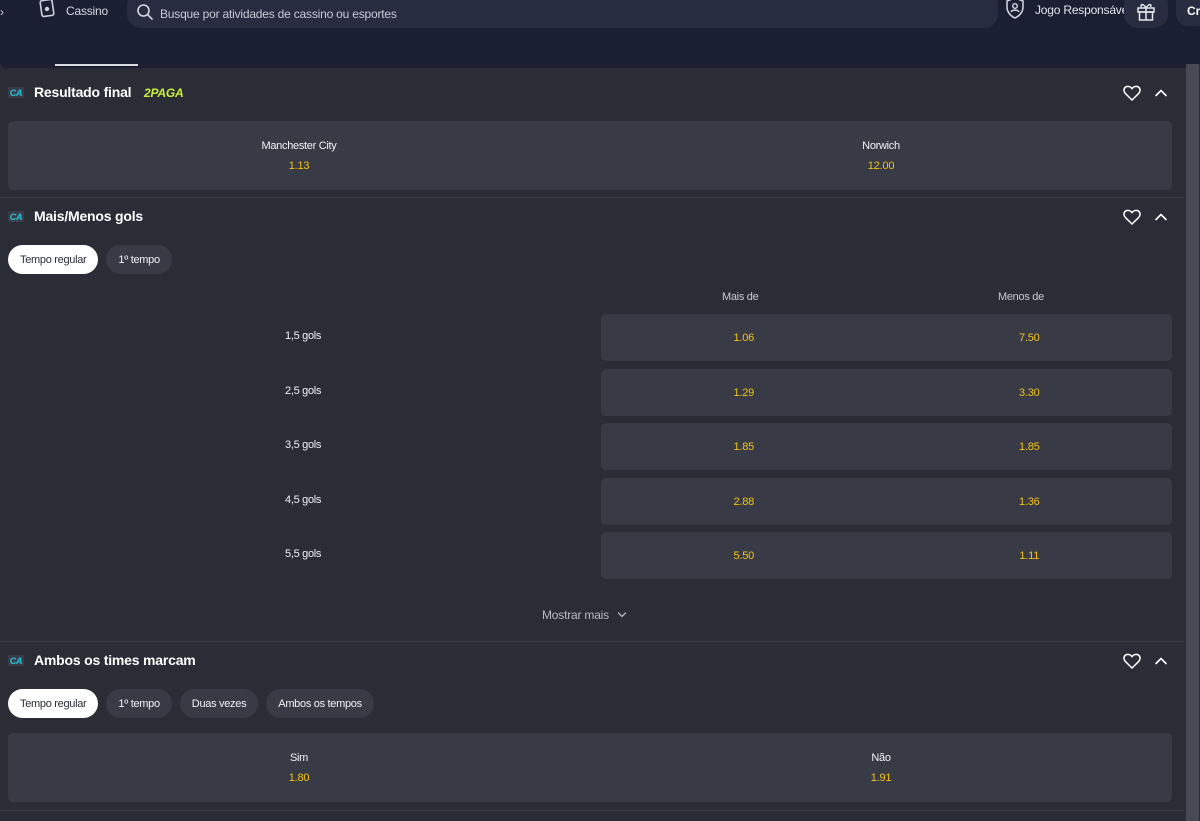  What do you see at coordinates (299, 777) in the screenshot?
I see `outcome-price: 1.80` at bounding box center [299, 777].